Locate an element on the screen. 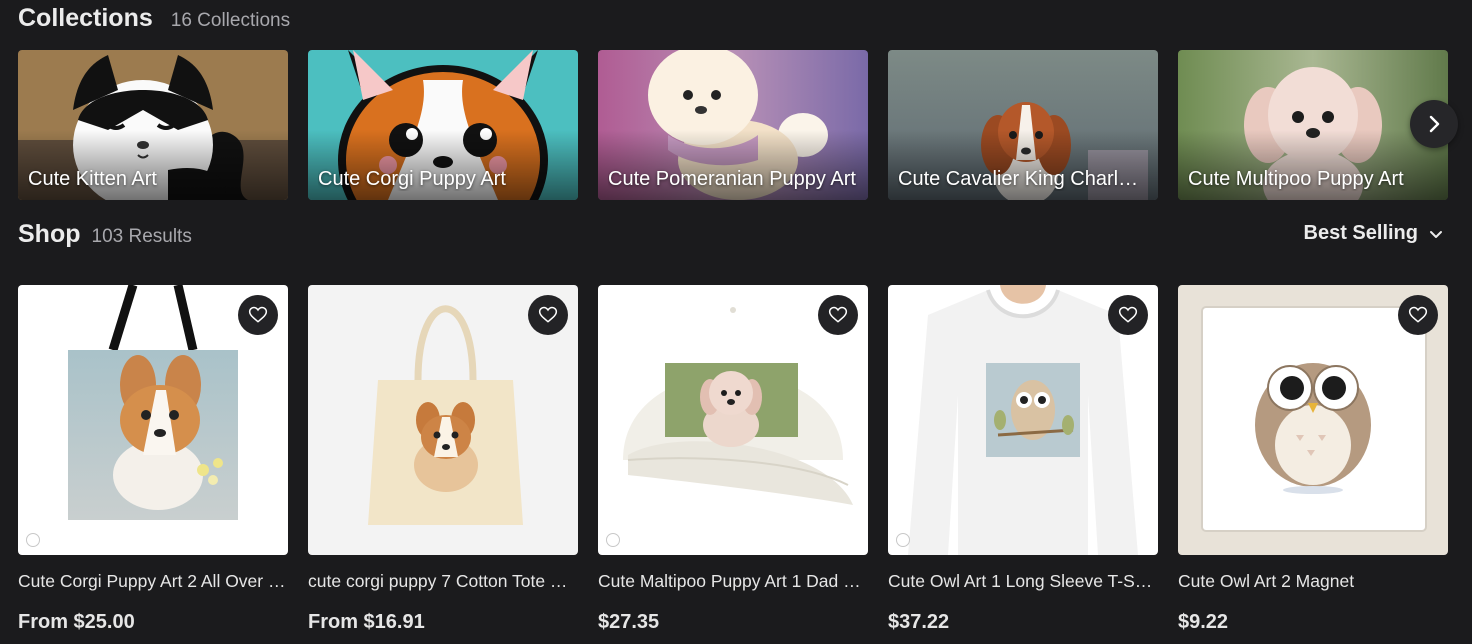 This screenshot has height=644, width=1472. collections-count: 16 Collections is located at coordinates (230, 20).